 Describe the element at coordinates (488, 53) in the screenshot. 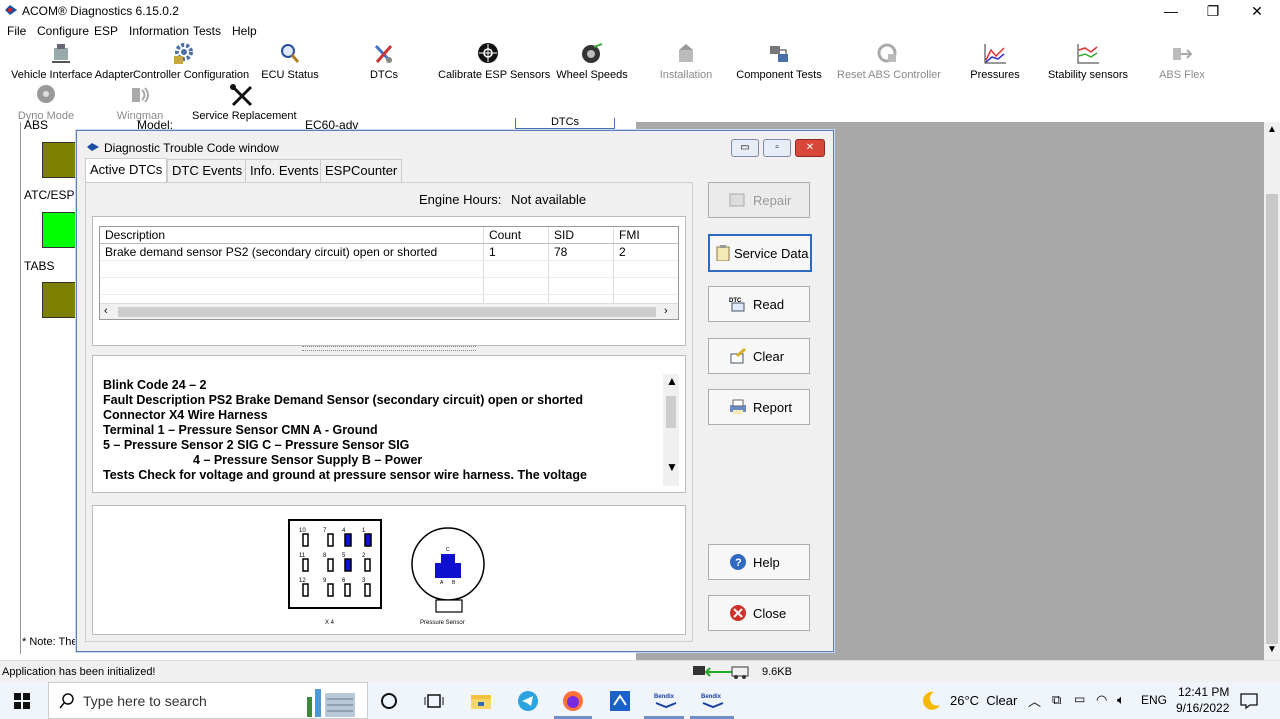

I see `target-icon` at that location.